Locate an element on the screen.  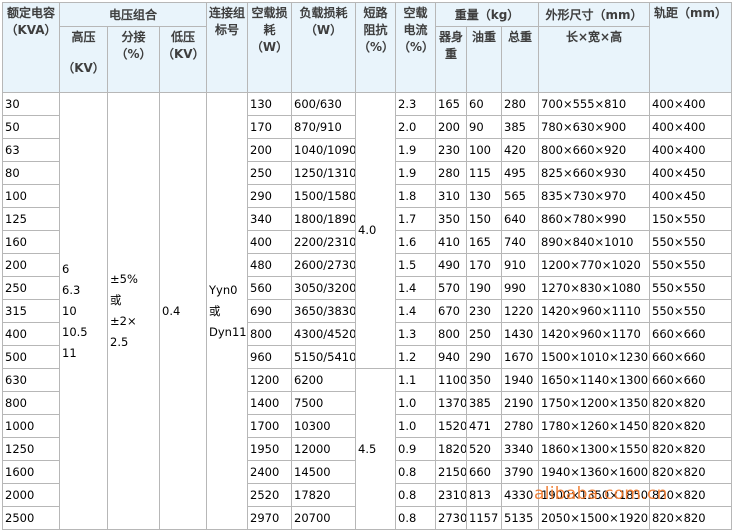
tap-line: 2.5 is located at coordinates (119, 342).